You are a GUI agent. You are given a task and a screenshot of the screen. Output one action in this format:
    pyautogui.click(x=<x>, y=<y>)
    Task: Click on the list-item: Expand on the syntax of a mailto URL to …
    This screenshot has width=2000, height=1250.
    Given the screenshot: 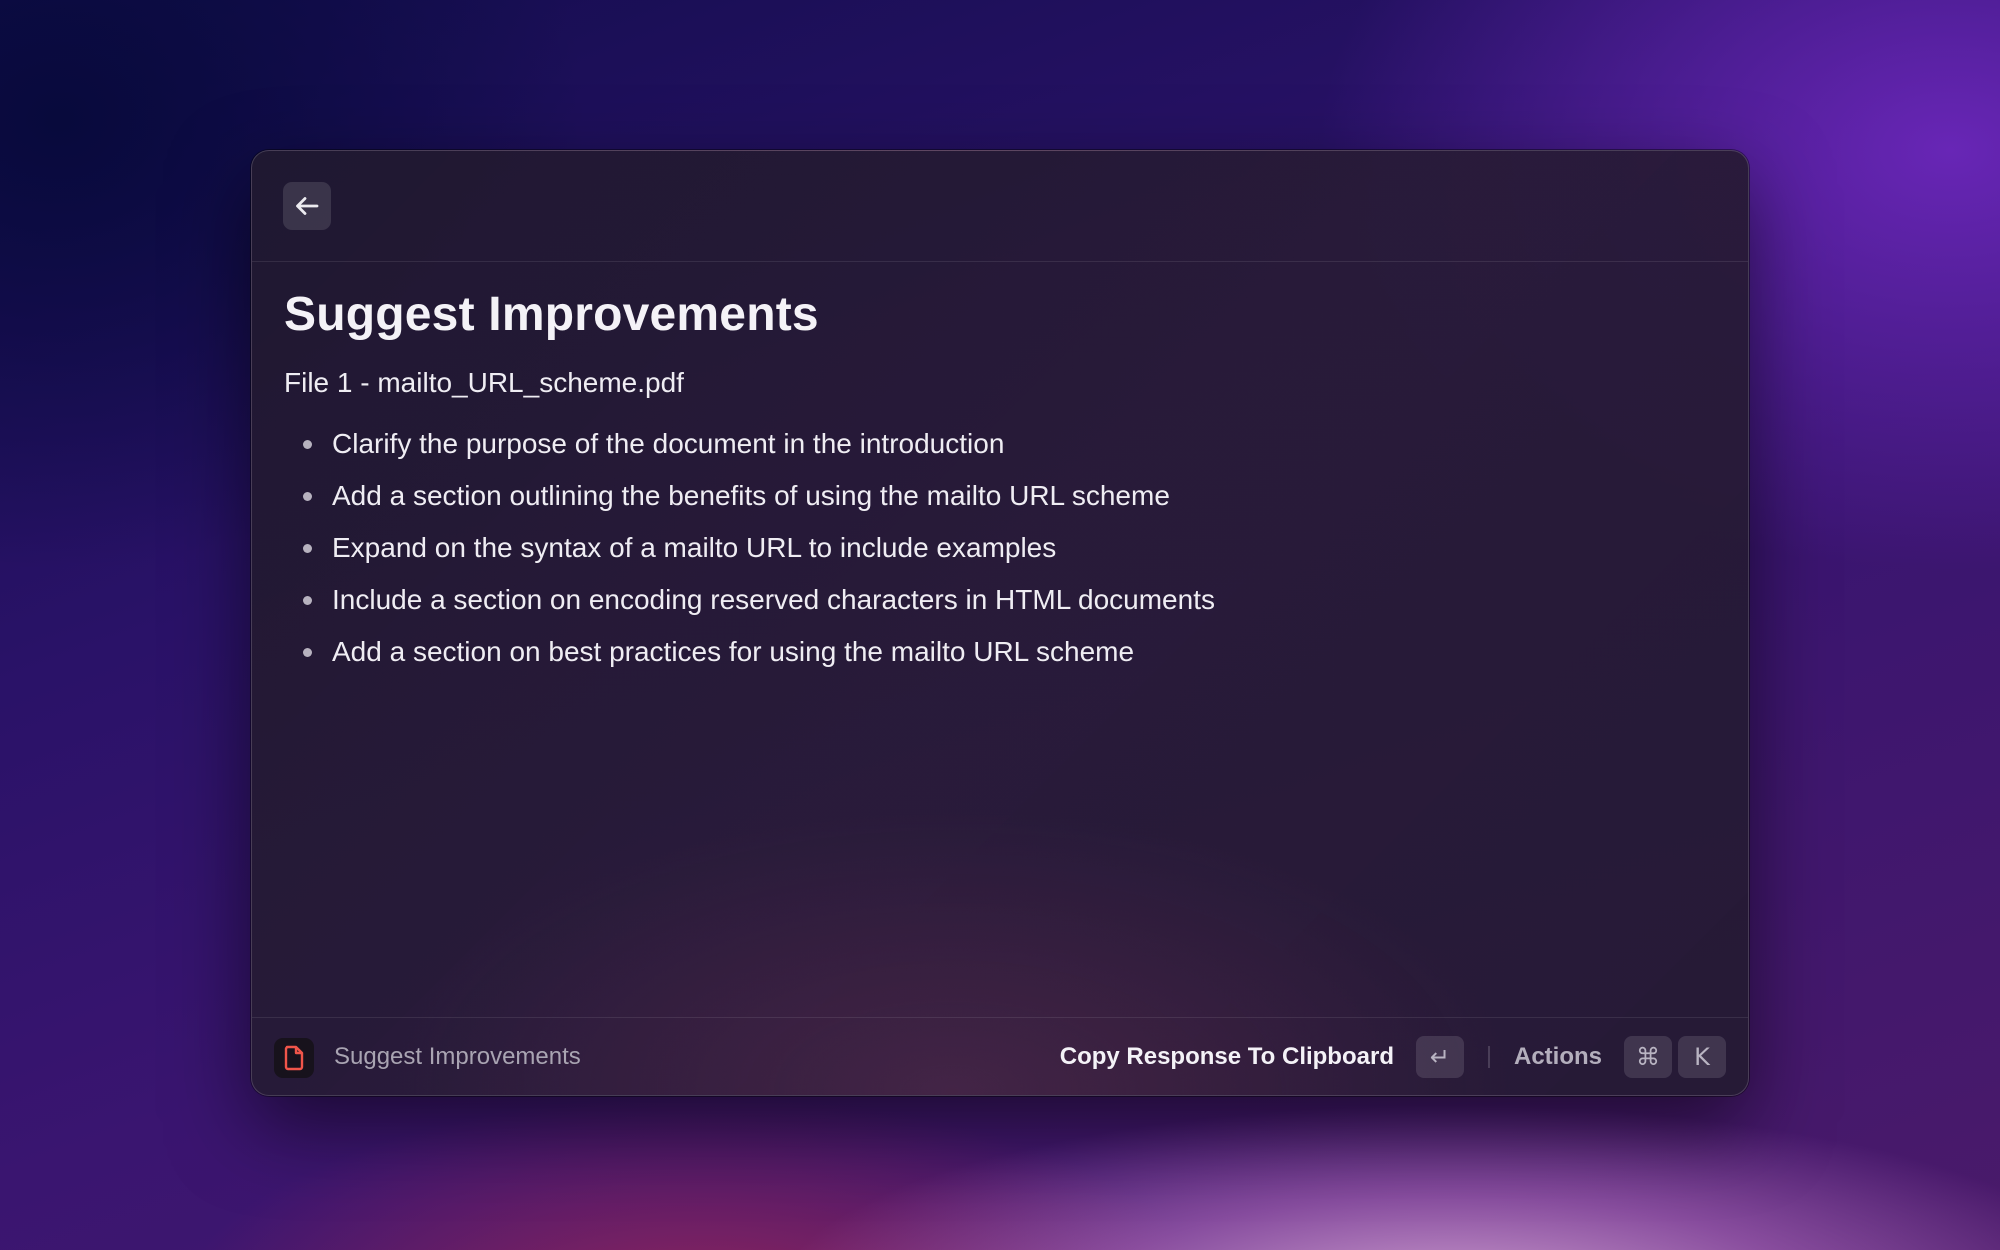 What is the action you would take?
    pyautogui.click(x=1000, y=548)
    